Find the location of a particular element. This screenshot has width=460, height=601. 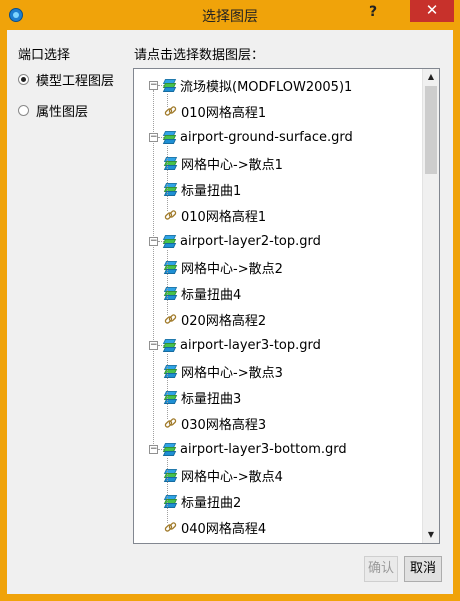

tree-child-node: 标量扭曲2 is located at coordinates (202, 501).